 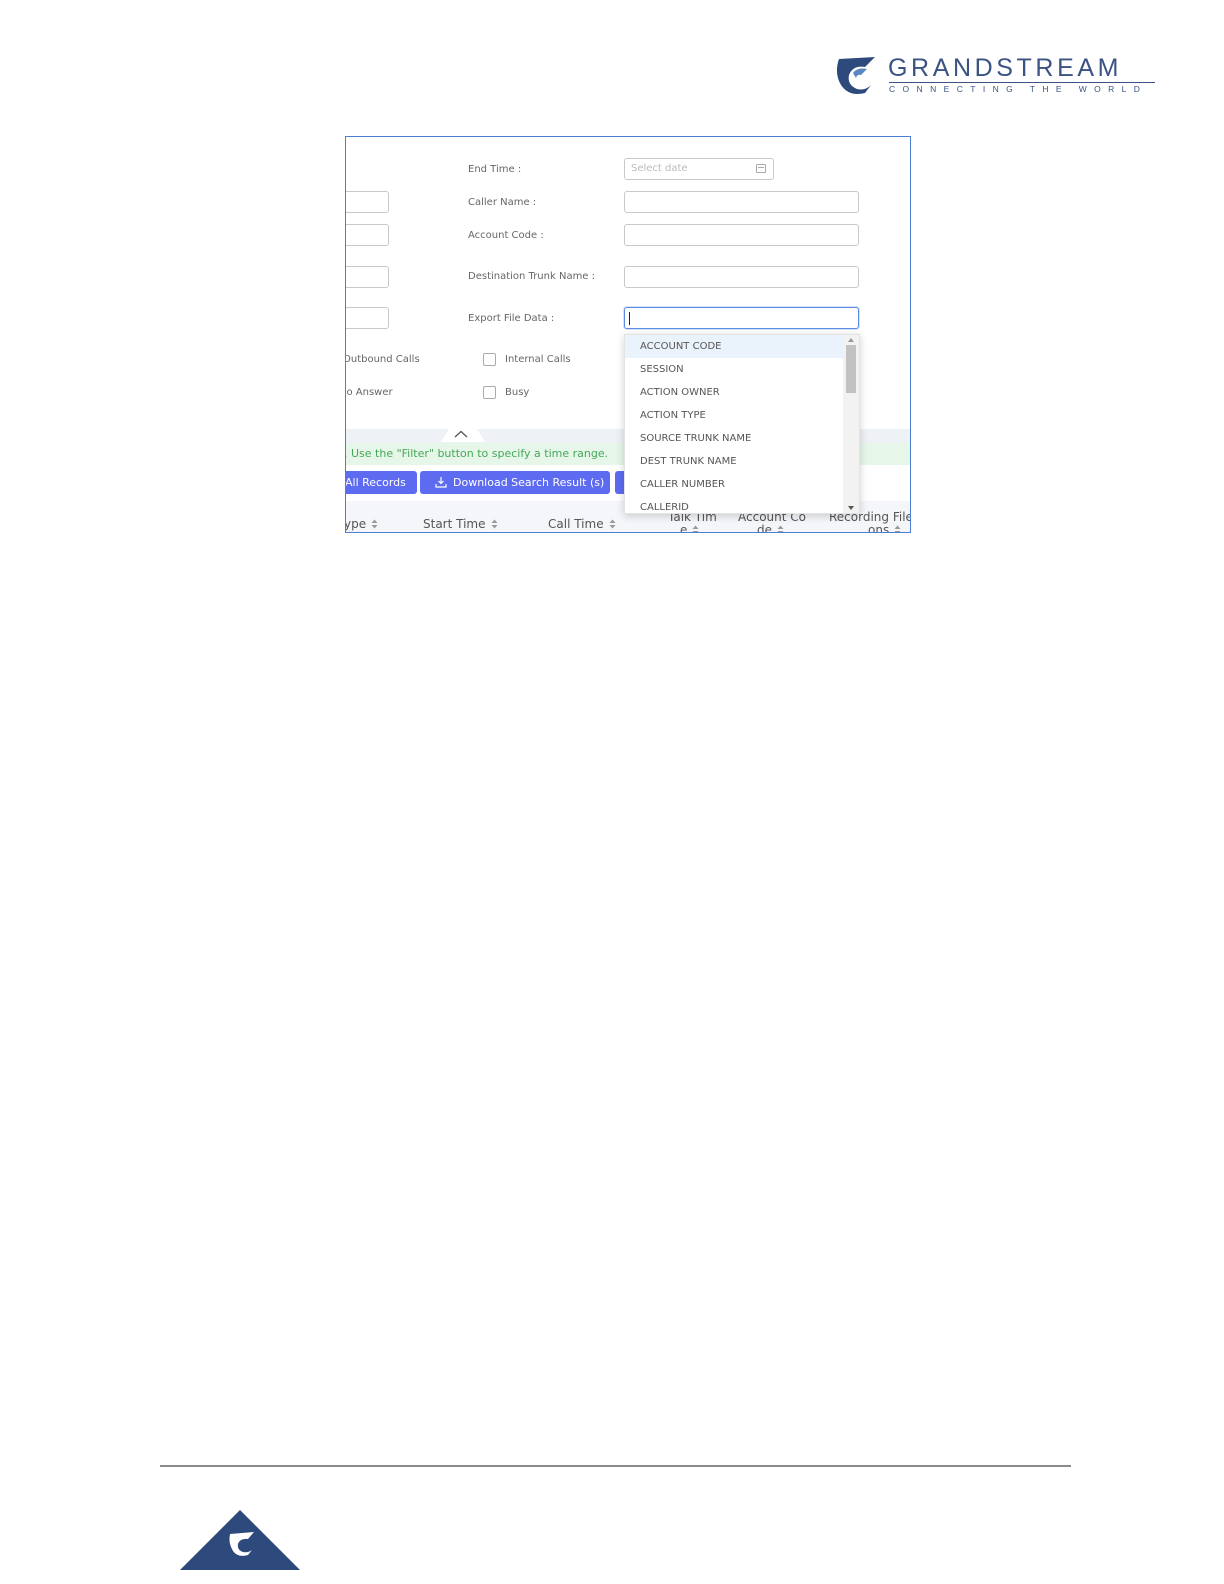 I want to click on col-account-code-label-2: de, so click(x=764, y=528).